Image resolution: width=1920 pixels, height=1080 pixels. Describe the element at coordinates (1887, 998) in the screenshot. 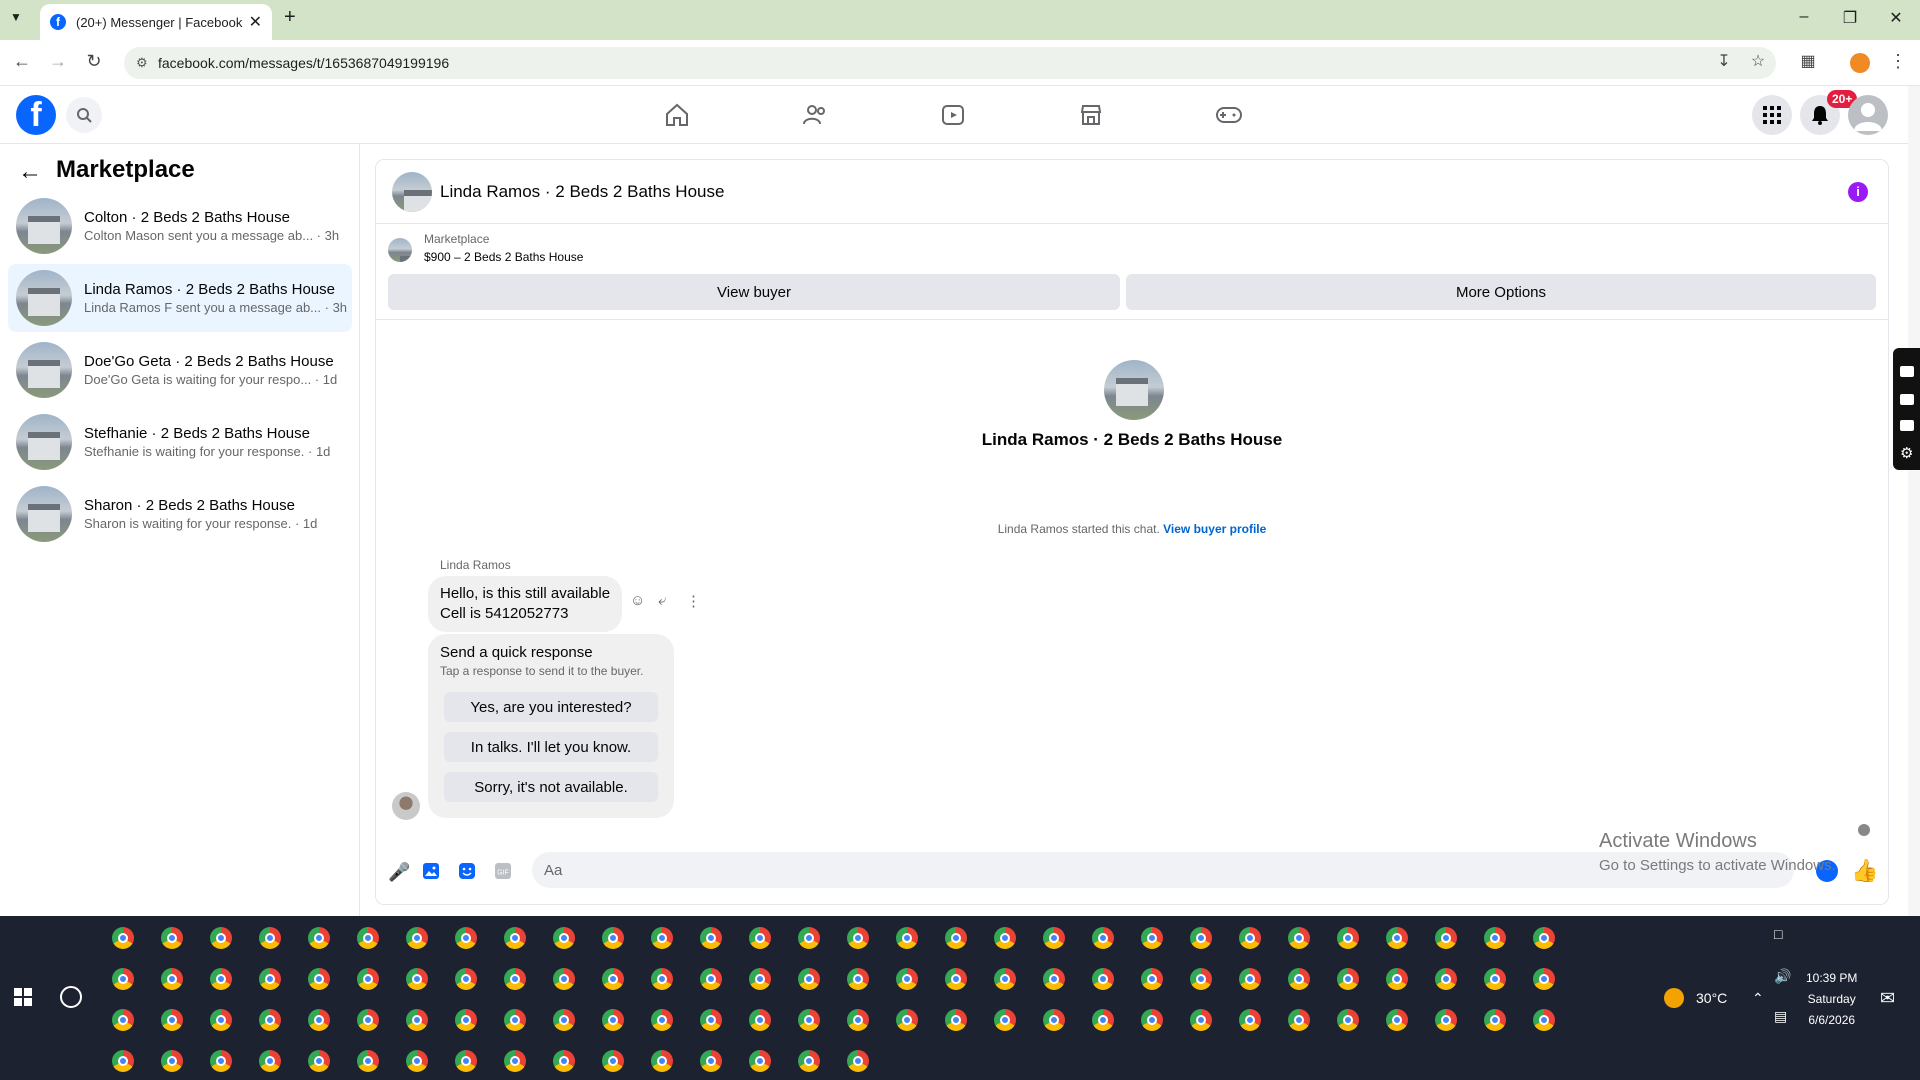

I see `action-center-icon: ✉` at that location.